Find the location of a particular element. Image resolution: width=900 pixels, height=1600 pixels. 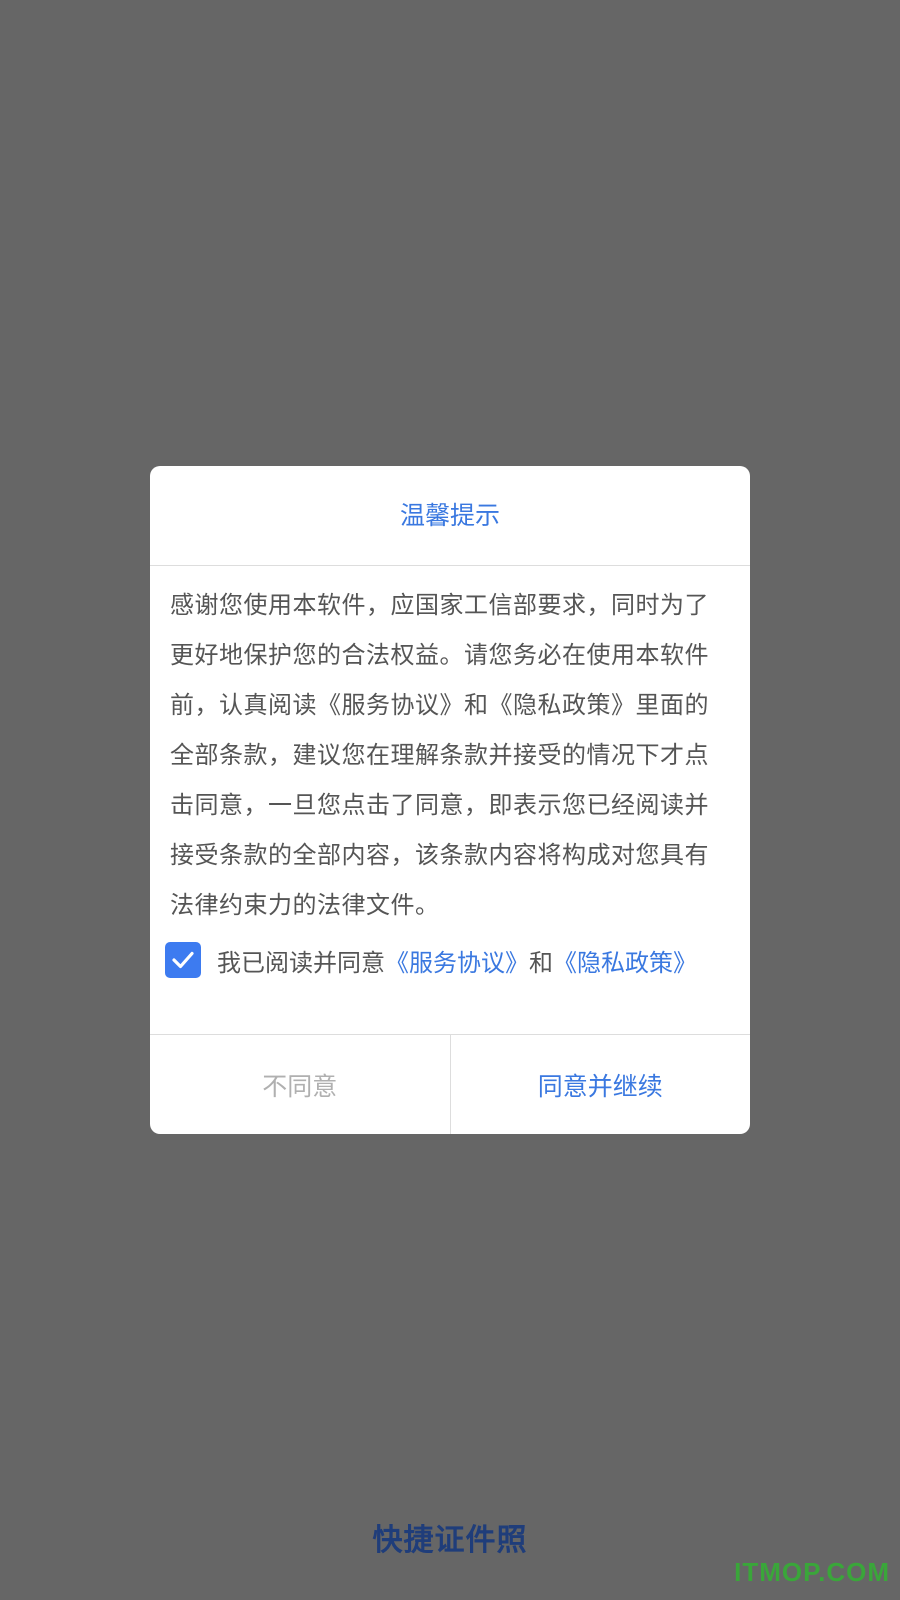

accept-continue-button: 同意并继续 is located at coordinates (601, 1084).